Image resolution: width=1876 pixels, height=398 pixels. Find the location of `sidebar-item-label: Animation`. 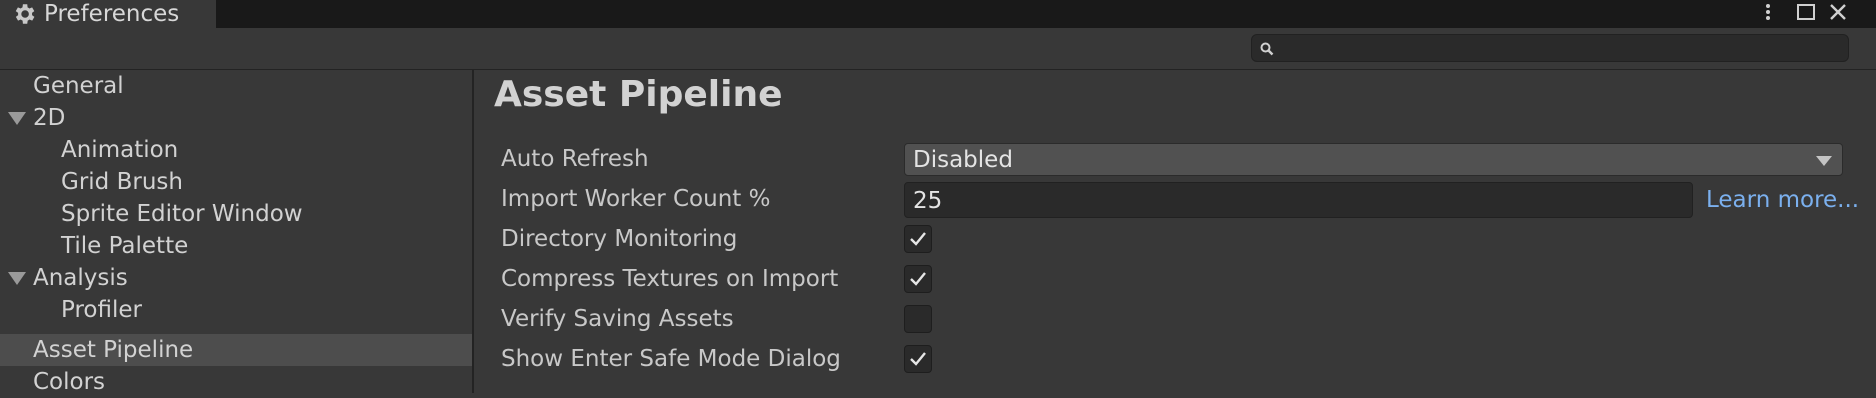

sidebar-item-label: Animation is located at coordinates (120, 150).